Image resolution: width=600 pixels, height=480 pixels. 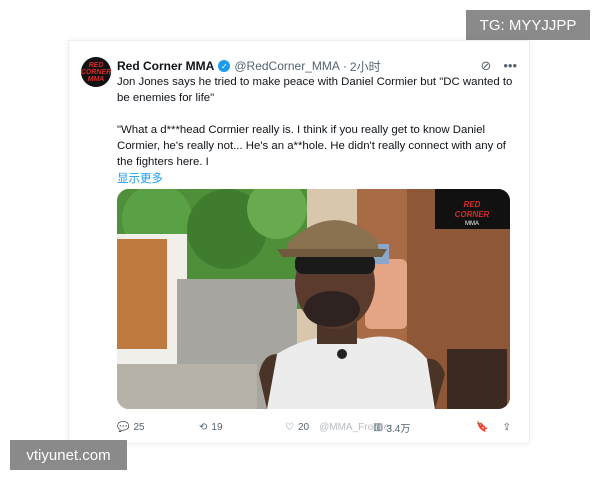 What do you see at coordinates (510, 66) in the screenshot?
I see `more-options-icon: •••` at bounding box center [510, 66].